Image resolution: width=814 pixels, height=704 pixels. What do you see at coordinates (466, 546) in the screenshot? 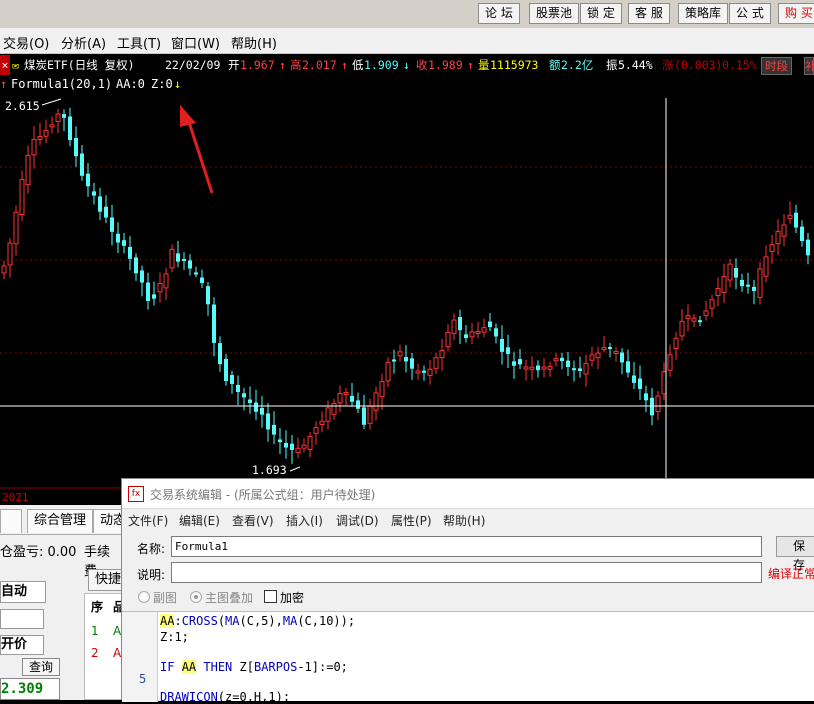
I see `name-input: Formula1` at bounding box center [466, 546].